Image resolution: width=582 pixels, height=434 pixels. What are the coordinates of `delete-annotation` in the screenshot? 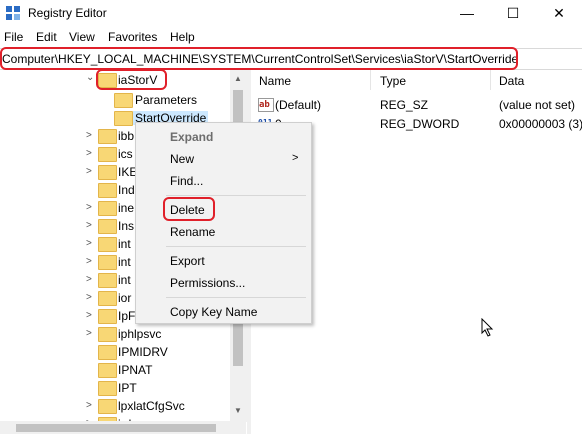 It's located at (189, 209).